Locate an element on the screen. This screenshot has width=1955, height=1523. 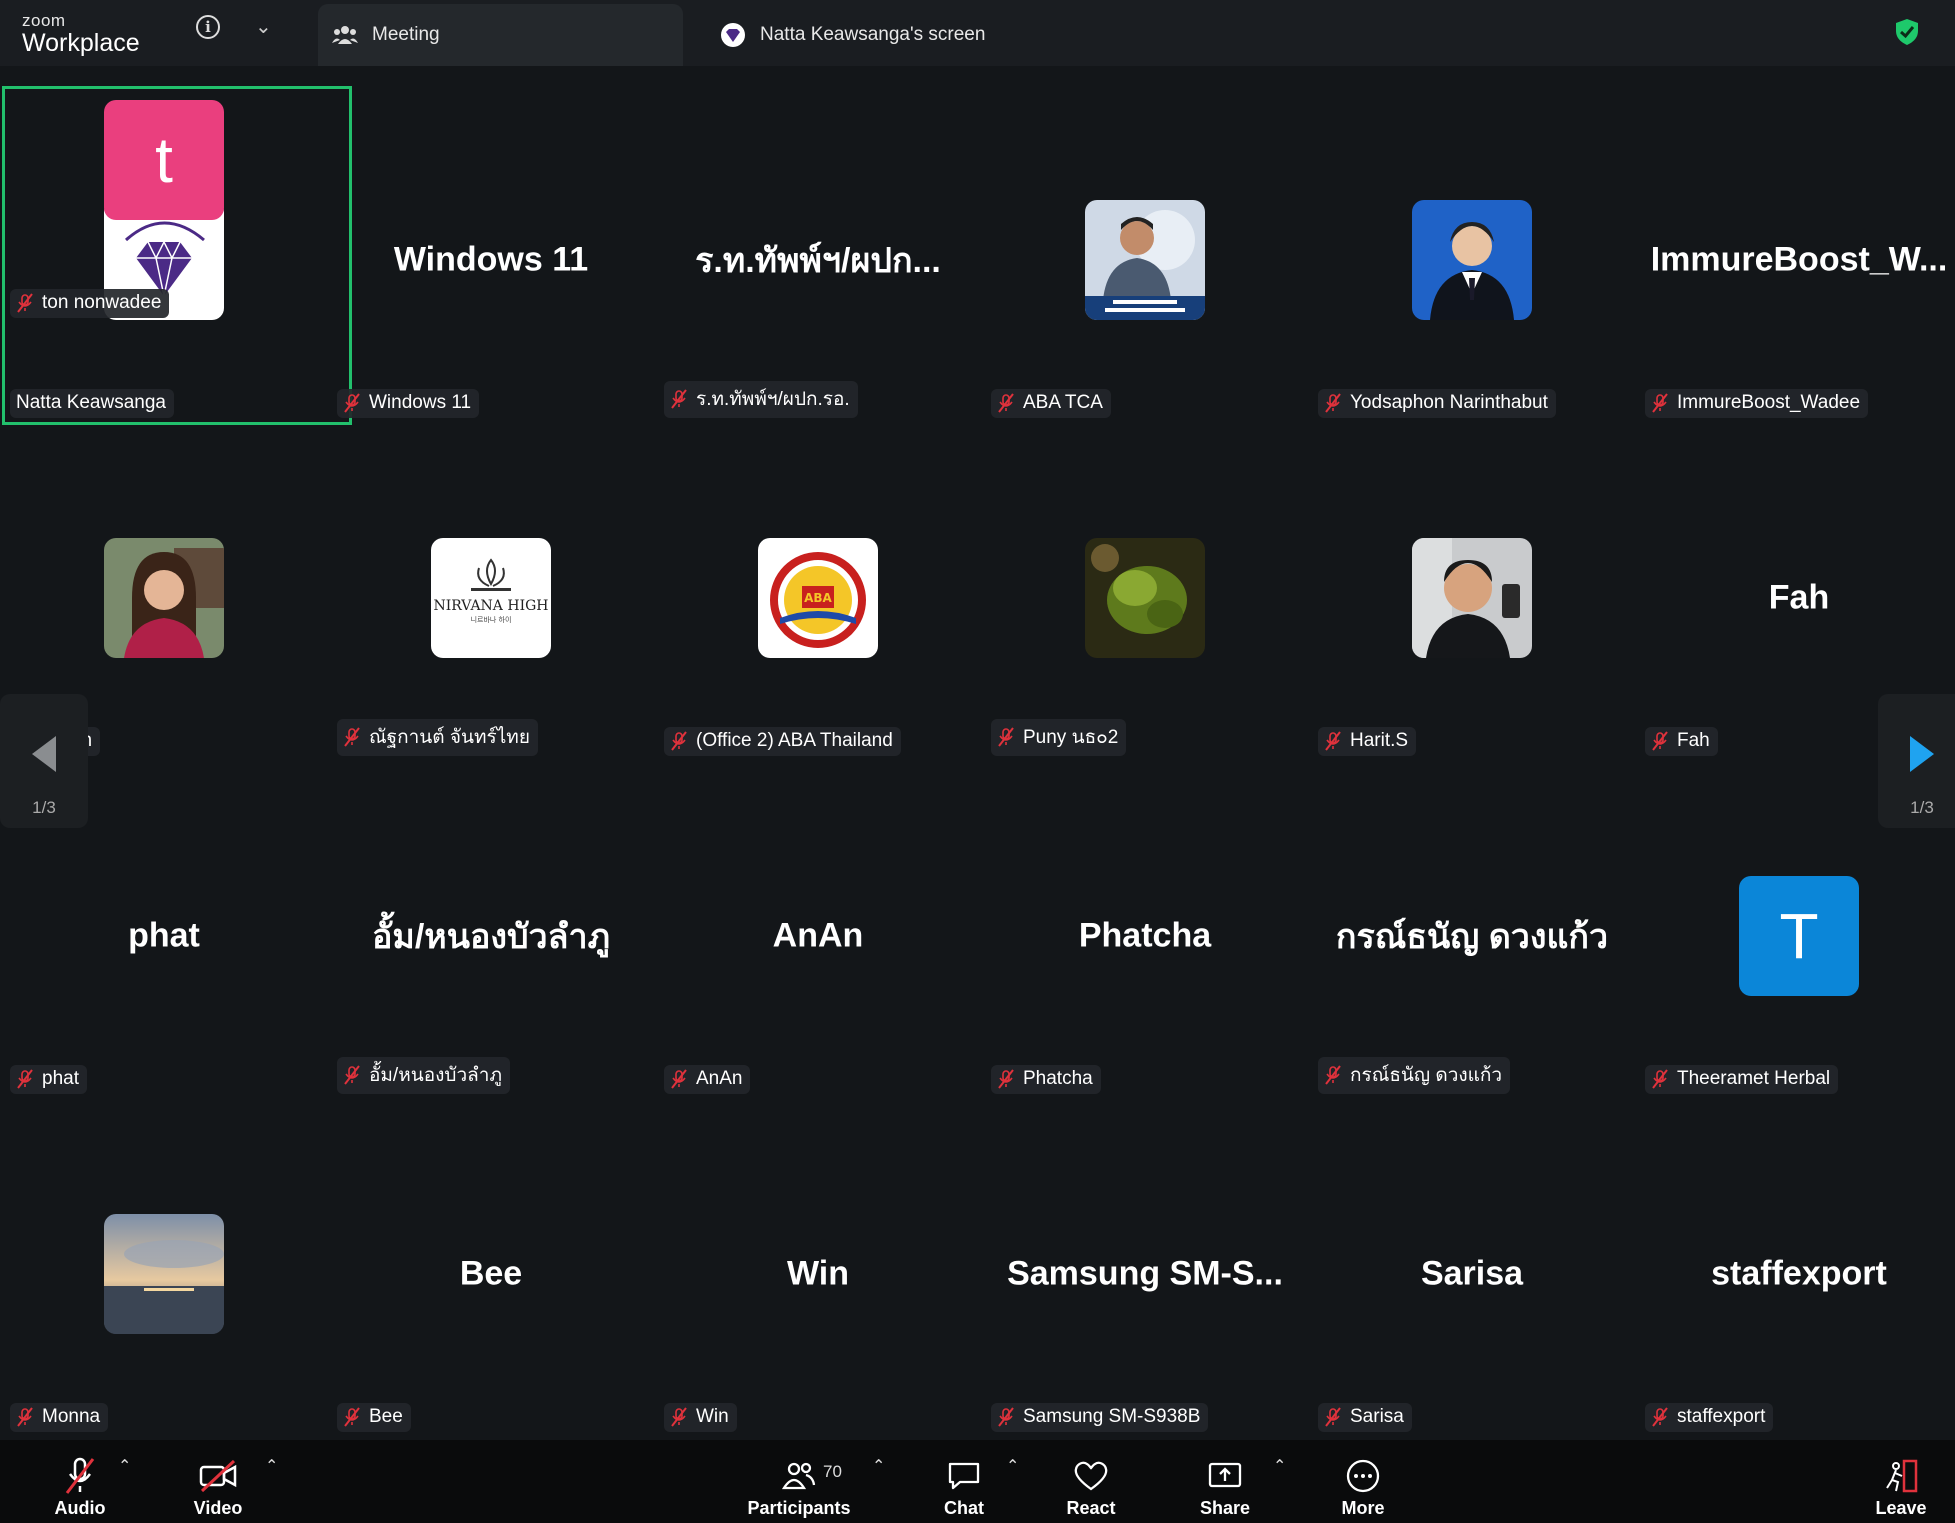
participant-name-label: (Office 2) ABA Thailand is located at coordinates (782, 741).